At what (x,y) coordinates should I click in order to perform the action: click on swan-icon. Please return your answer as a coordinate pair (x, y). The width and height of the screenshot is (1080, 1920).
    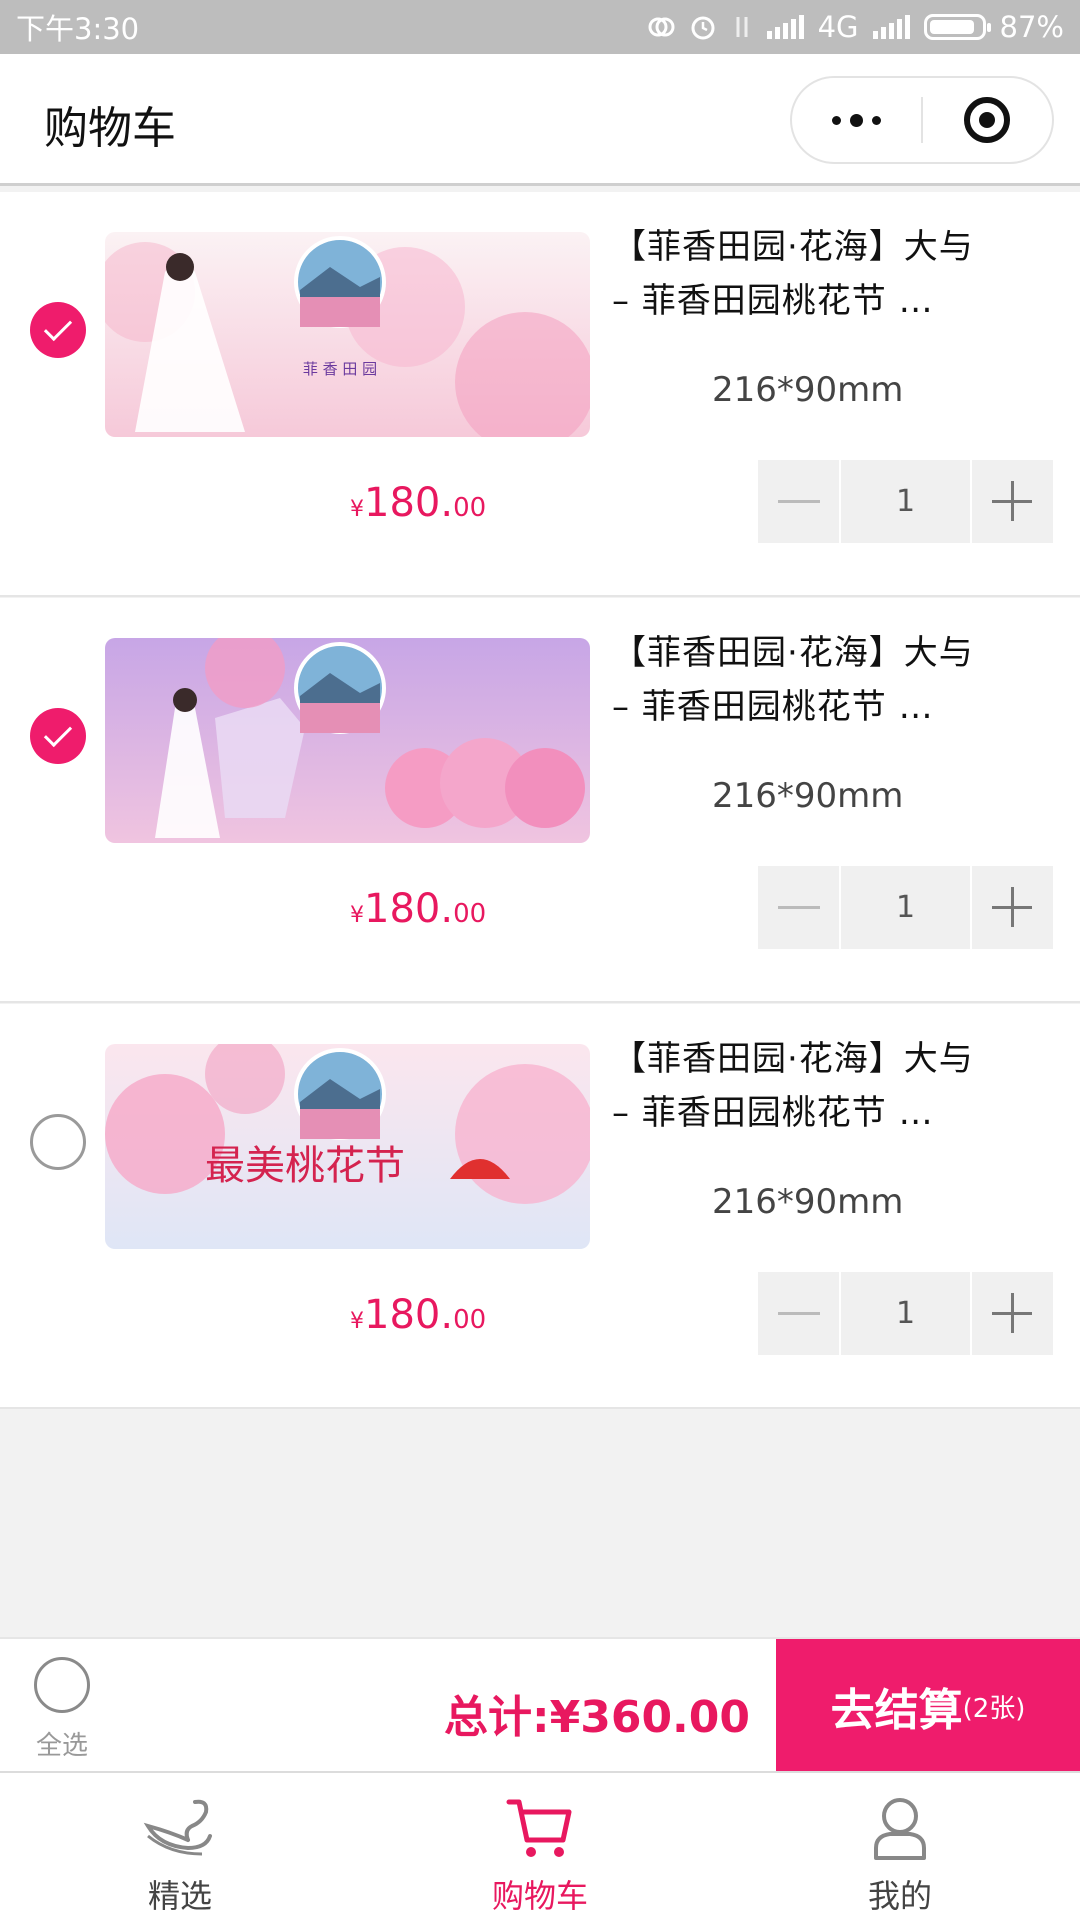
    Looking at the image, I should click on (180, 1829).